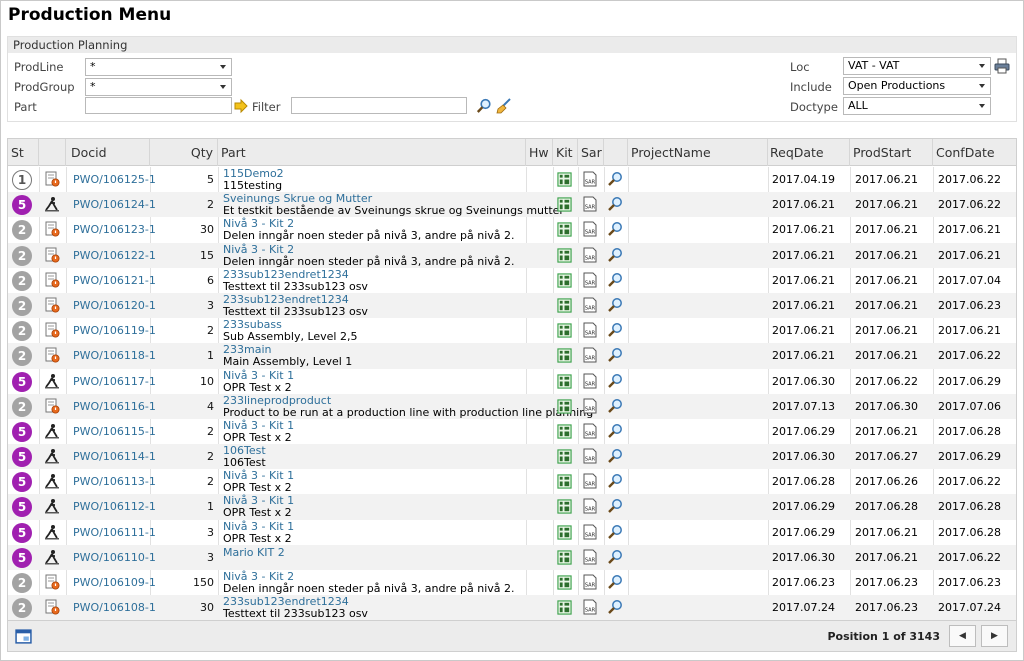 The image size is (1024, 661). Describe the element at coordinates (917, 66) in the screenshot. I see `loc-select: VAT - VAT` at that location.